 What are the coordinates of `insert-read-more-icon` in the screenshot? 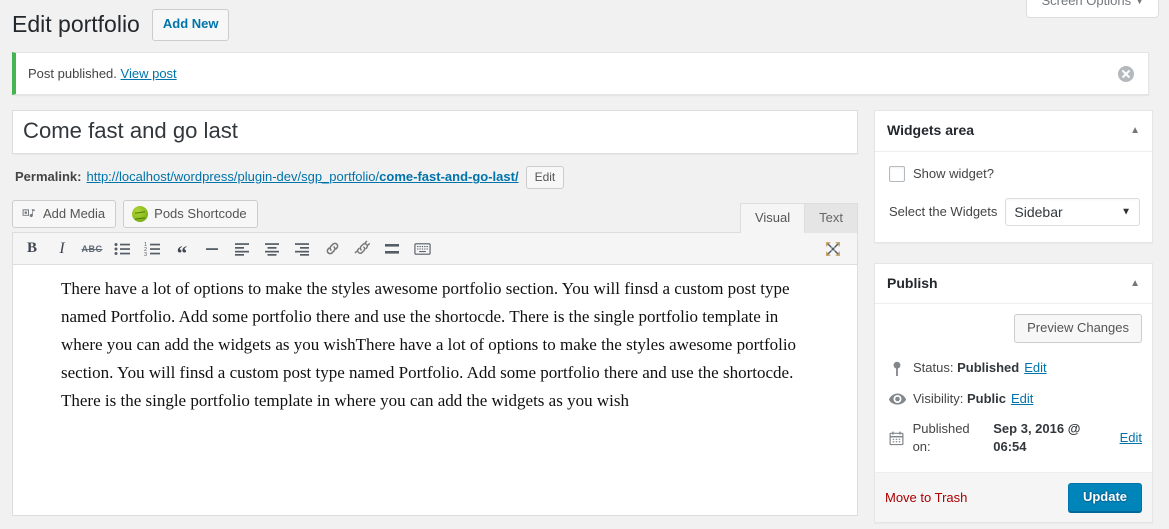 It's located at (392, 249).